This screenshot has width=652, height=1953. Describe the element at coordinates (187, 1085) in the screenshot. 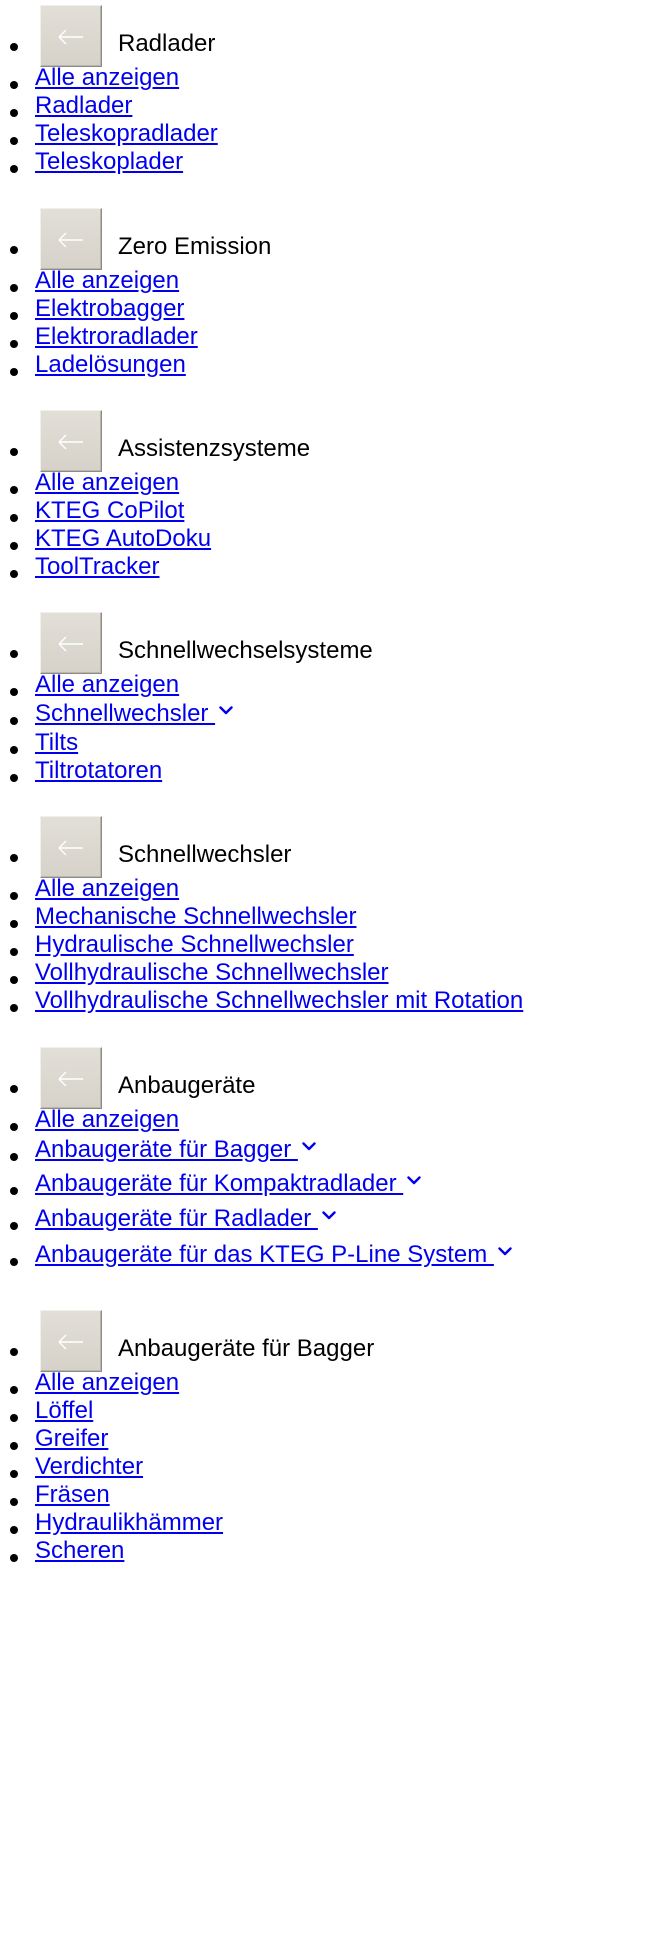

I see `submenu-title: Anbaugeräte` at that location.